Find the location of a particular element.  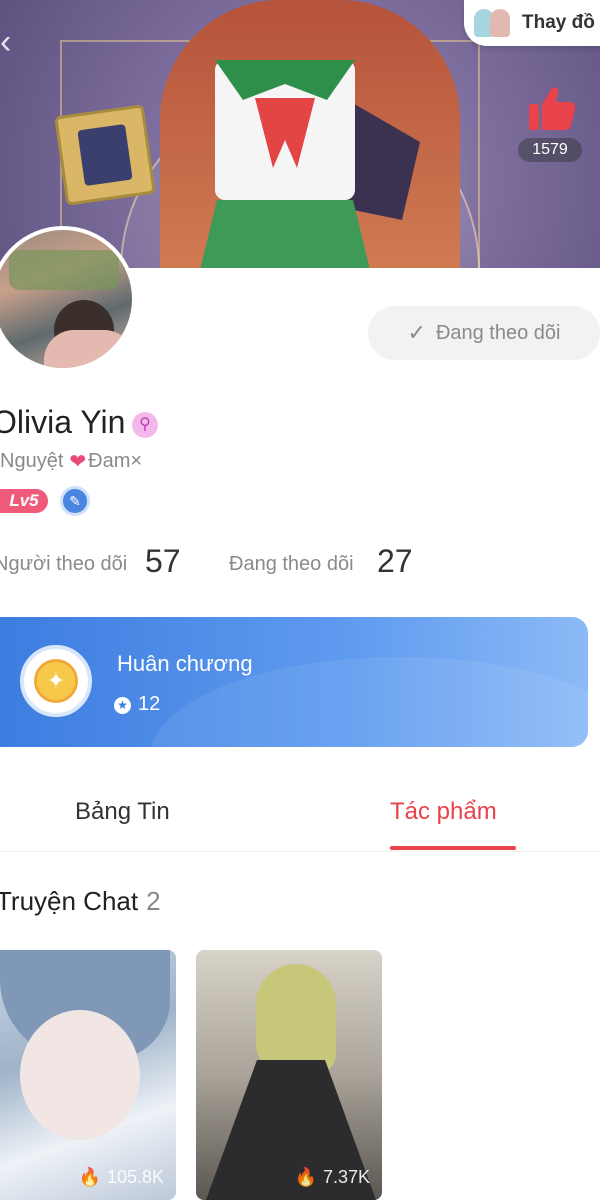

tag-right: Đam× is located at coordinates (115, 461).